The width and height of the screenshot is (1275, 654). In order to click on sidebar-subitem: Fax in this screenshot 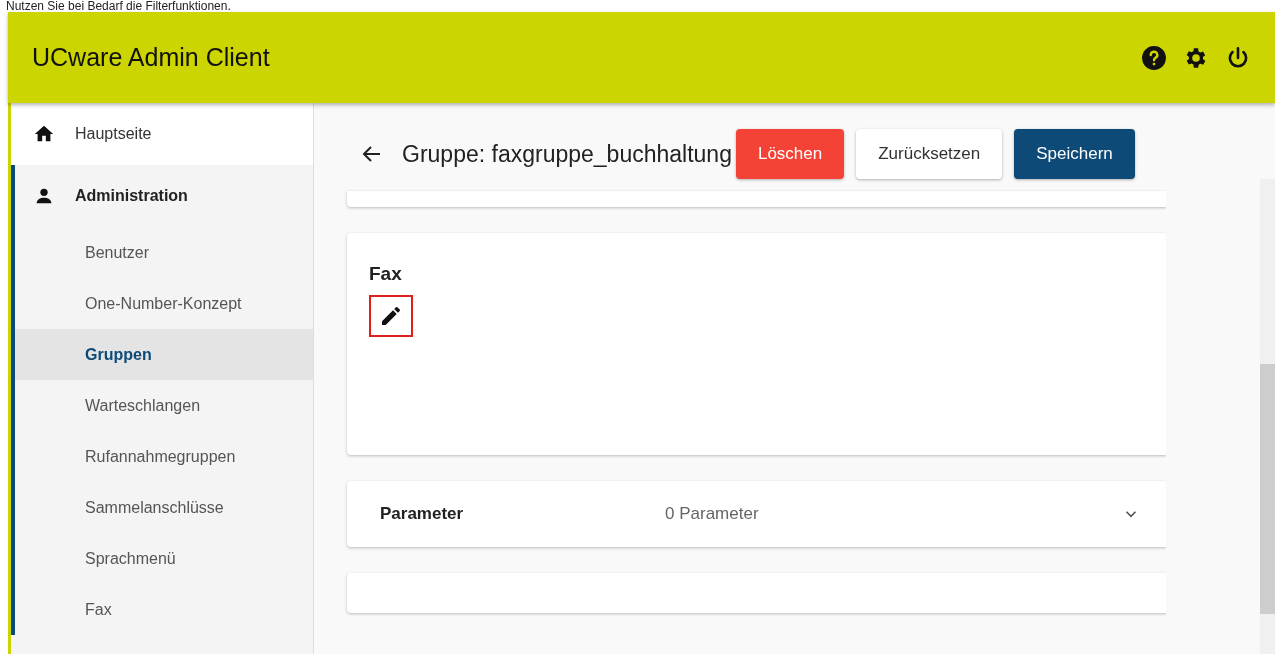, I will do `click(164, 609)`.